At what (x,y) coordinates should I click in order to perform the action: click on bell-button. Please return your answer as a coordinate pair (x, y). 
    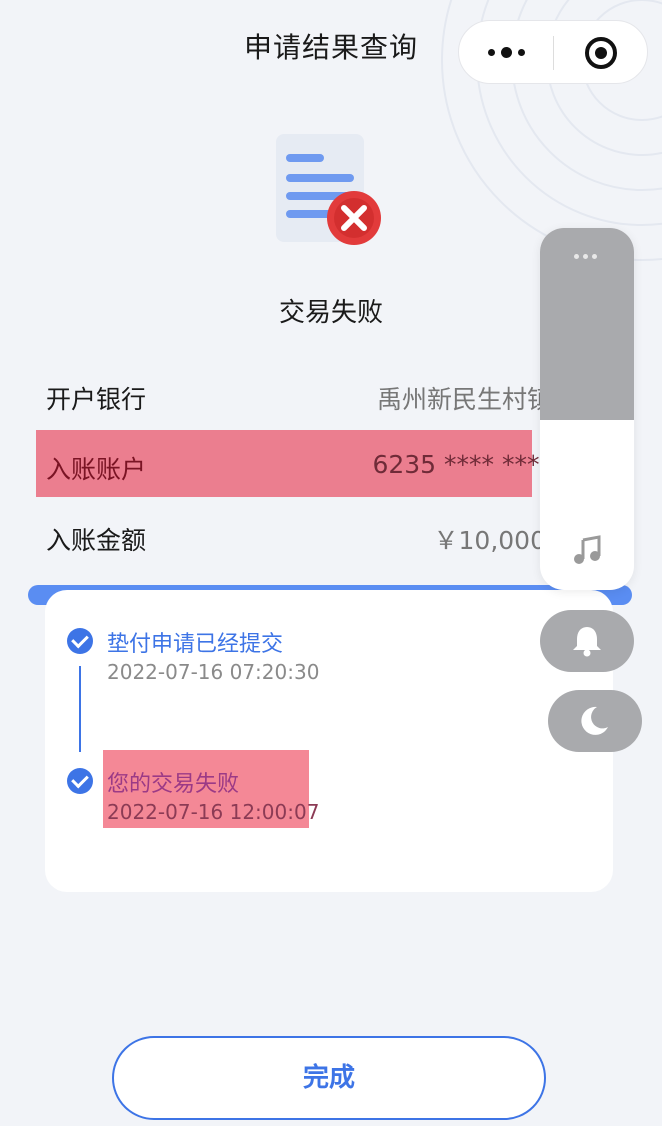
    Looking at the image, I should click on (587, 641).